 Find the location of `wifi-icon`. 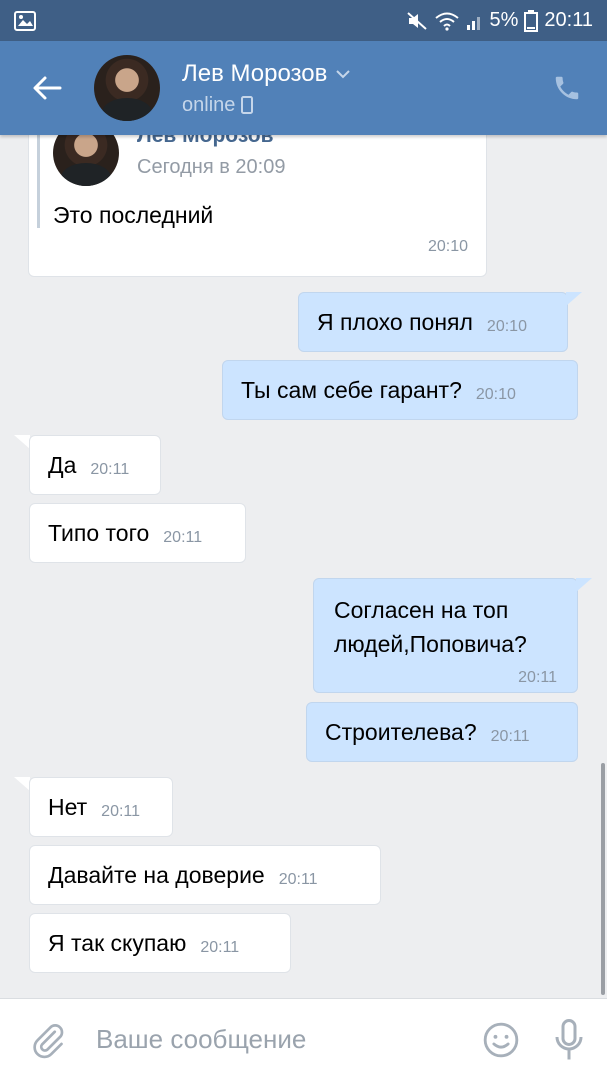

wifi-icon is located at coordinates (446, 21).